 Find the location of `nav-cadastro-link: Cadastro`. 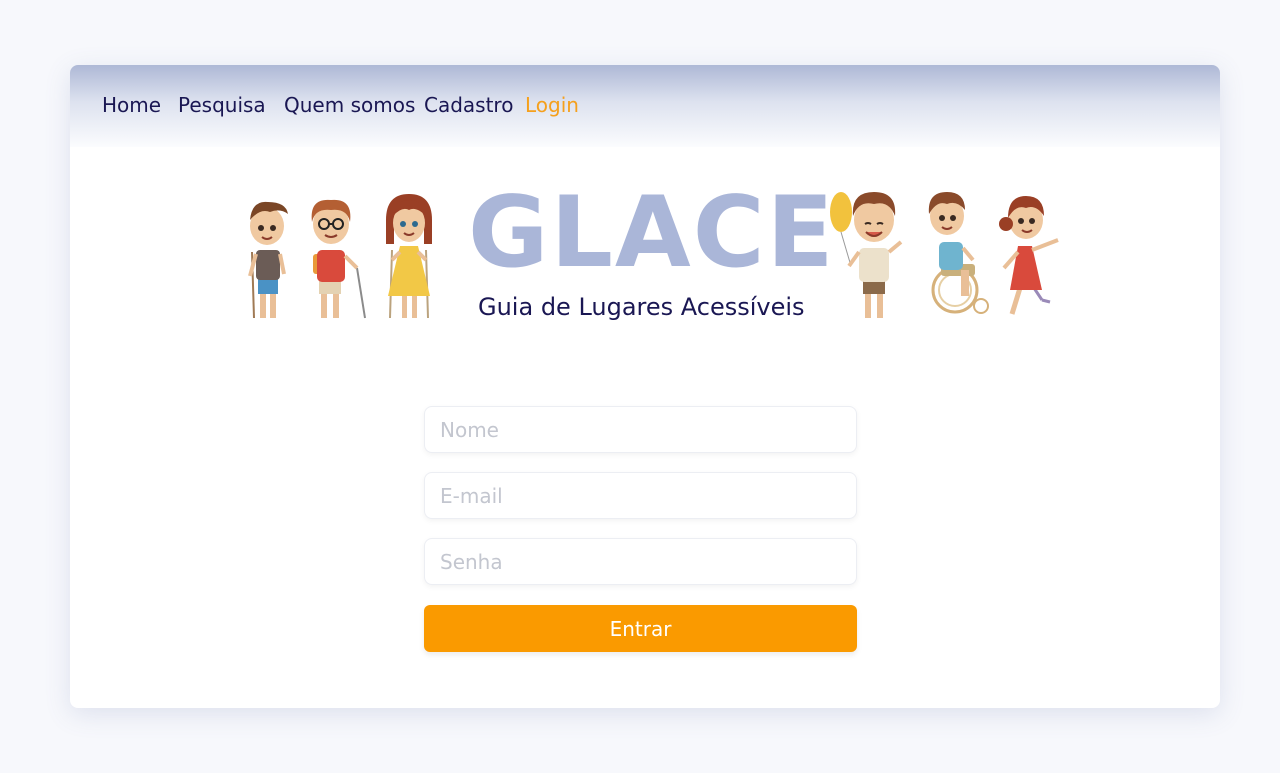

nav-cadastro-link: Cadastro is located at coordinates (468, 105).